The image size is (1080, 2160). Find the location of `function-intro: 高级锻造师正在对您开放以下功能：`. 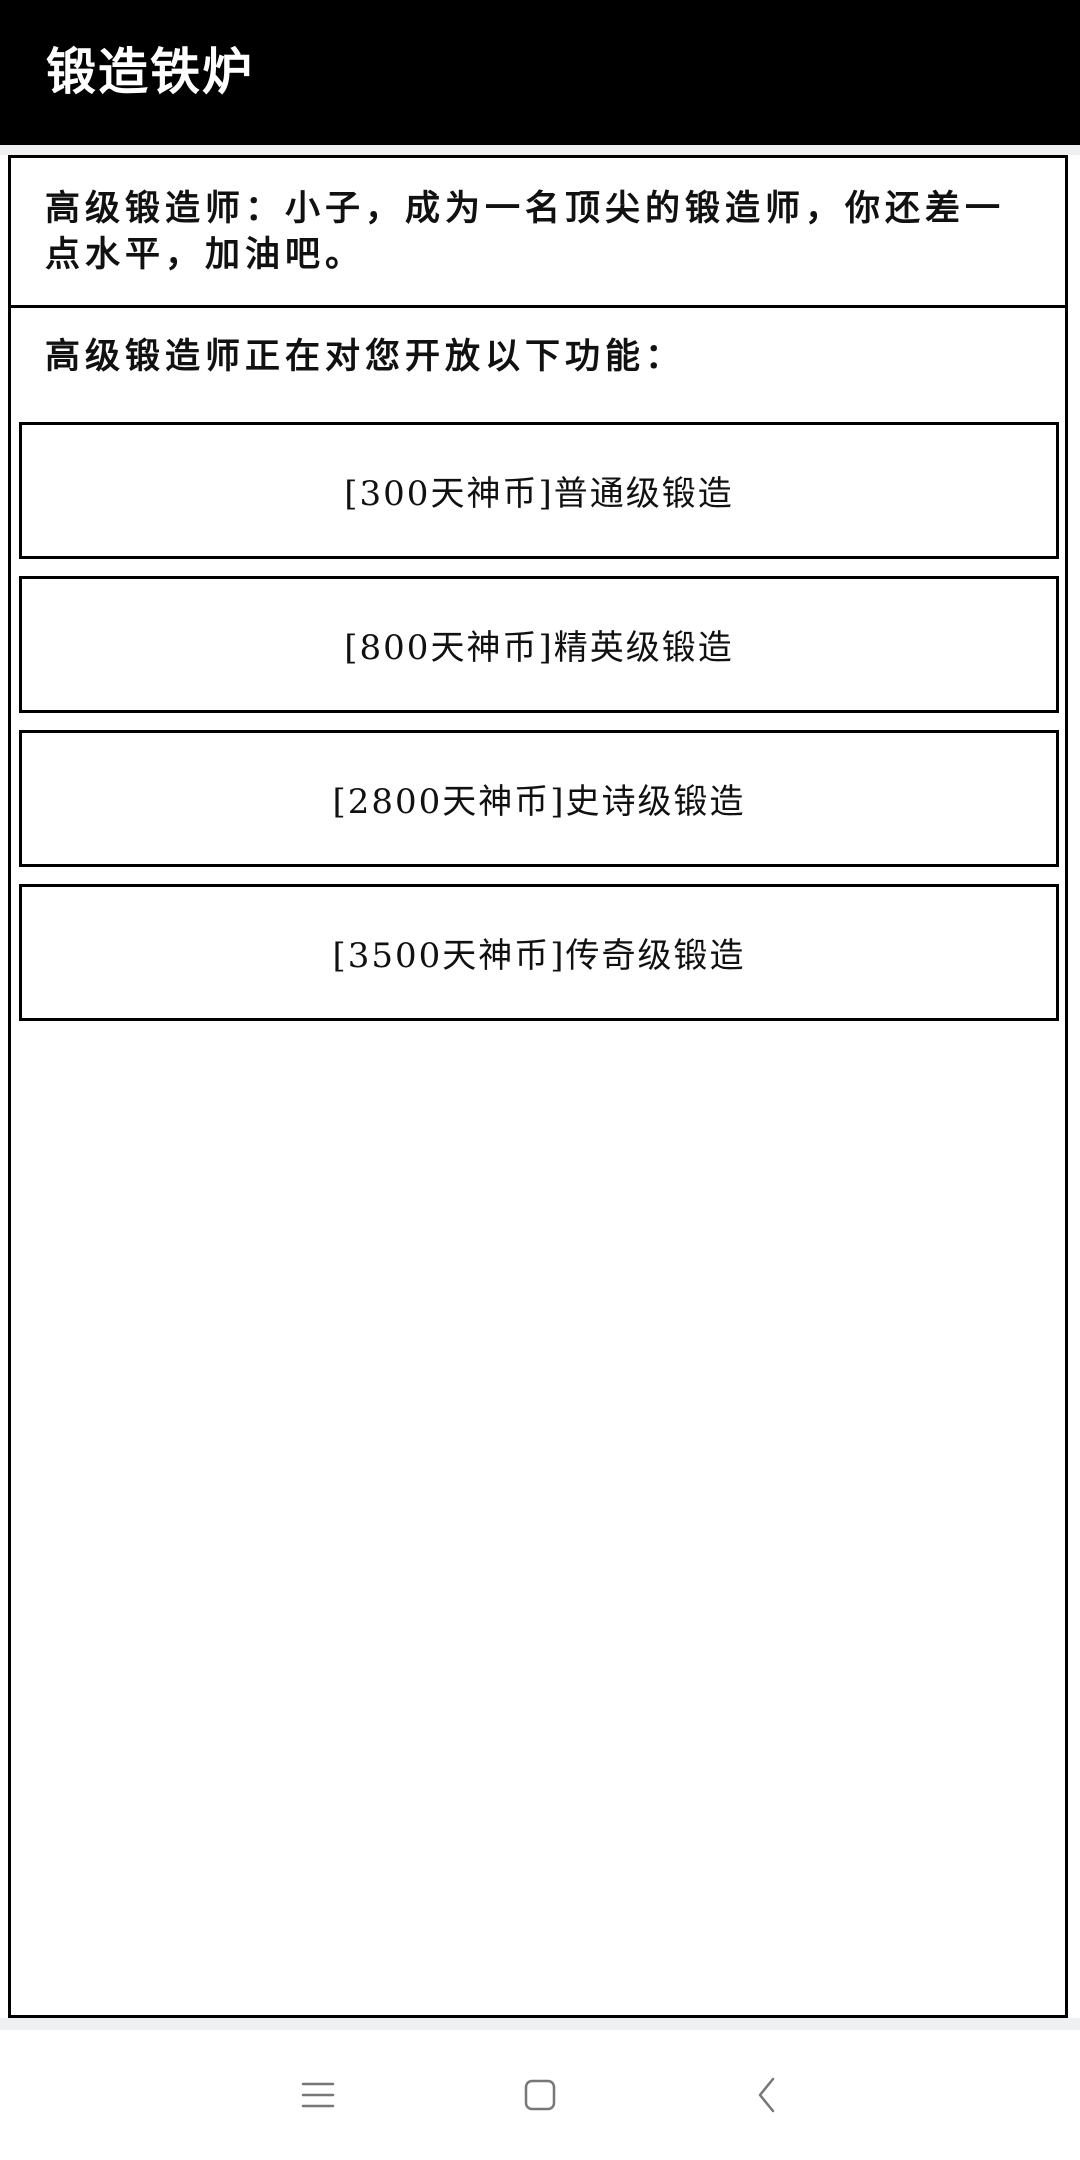

function-intro: 高级锻造师正在对您开放以下功能： is located at coordinates (365, 356).